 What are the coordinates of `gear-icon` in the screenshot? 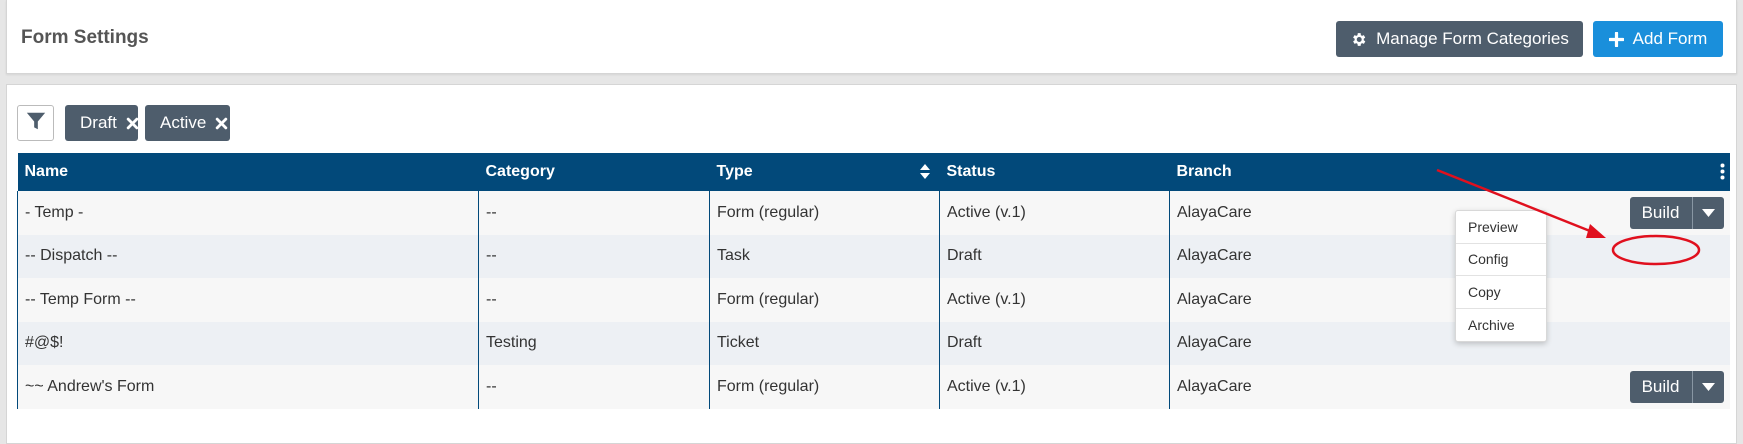 It's located at (1358, 39).